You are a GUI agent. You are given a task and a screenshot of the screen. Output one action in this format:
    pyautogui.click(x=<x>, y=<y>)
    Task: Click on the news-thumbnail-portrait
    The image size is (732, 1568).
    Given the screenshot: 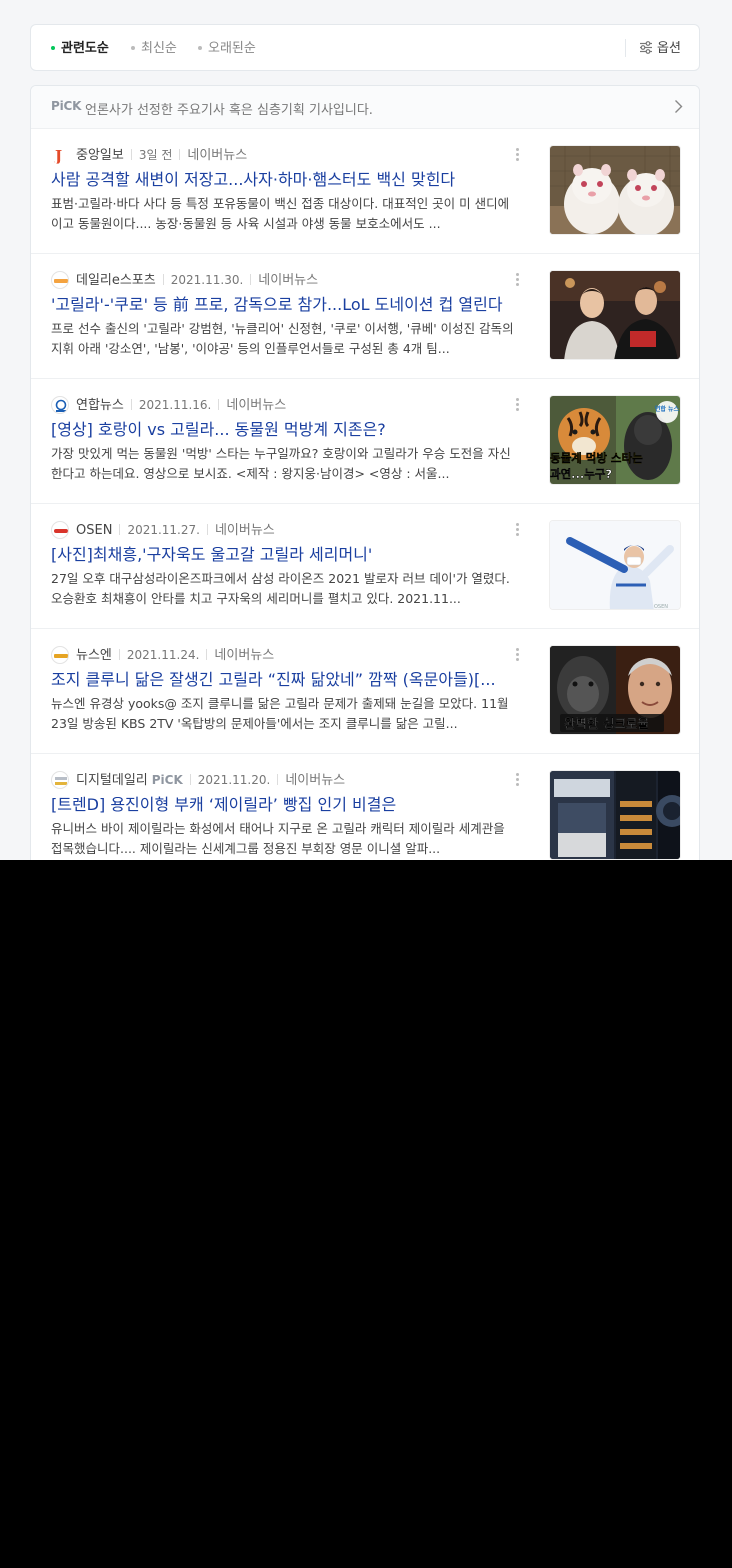 What is the action you would take?
    pyautogui.click(x=615, y=315)
    